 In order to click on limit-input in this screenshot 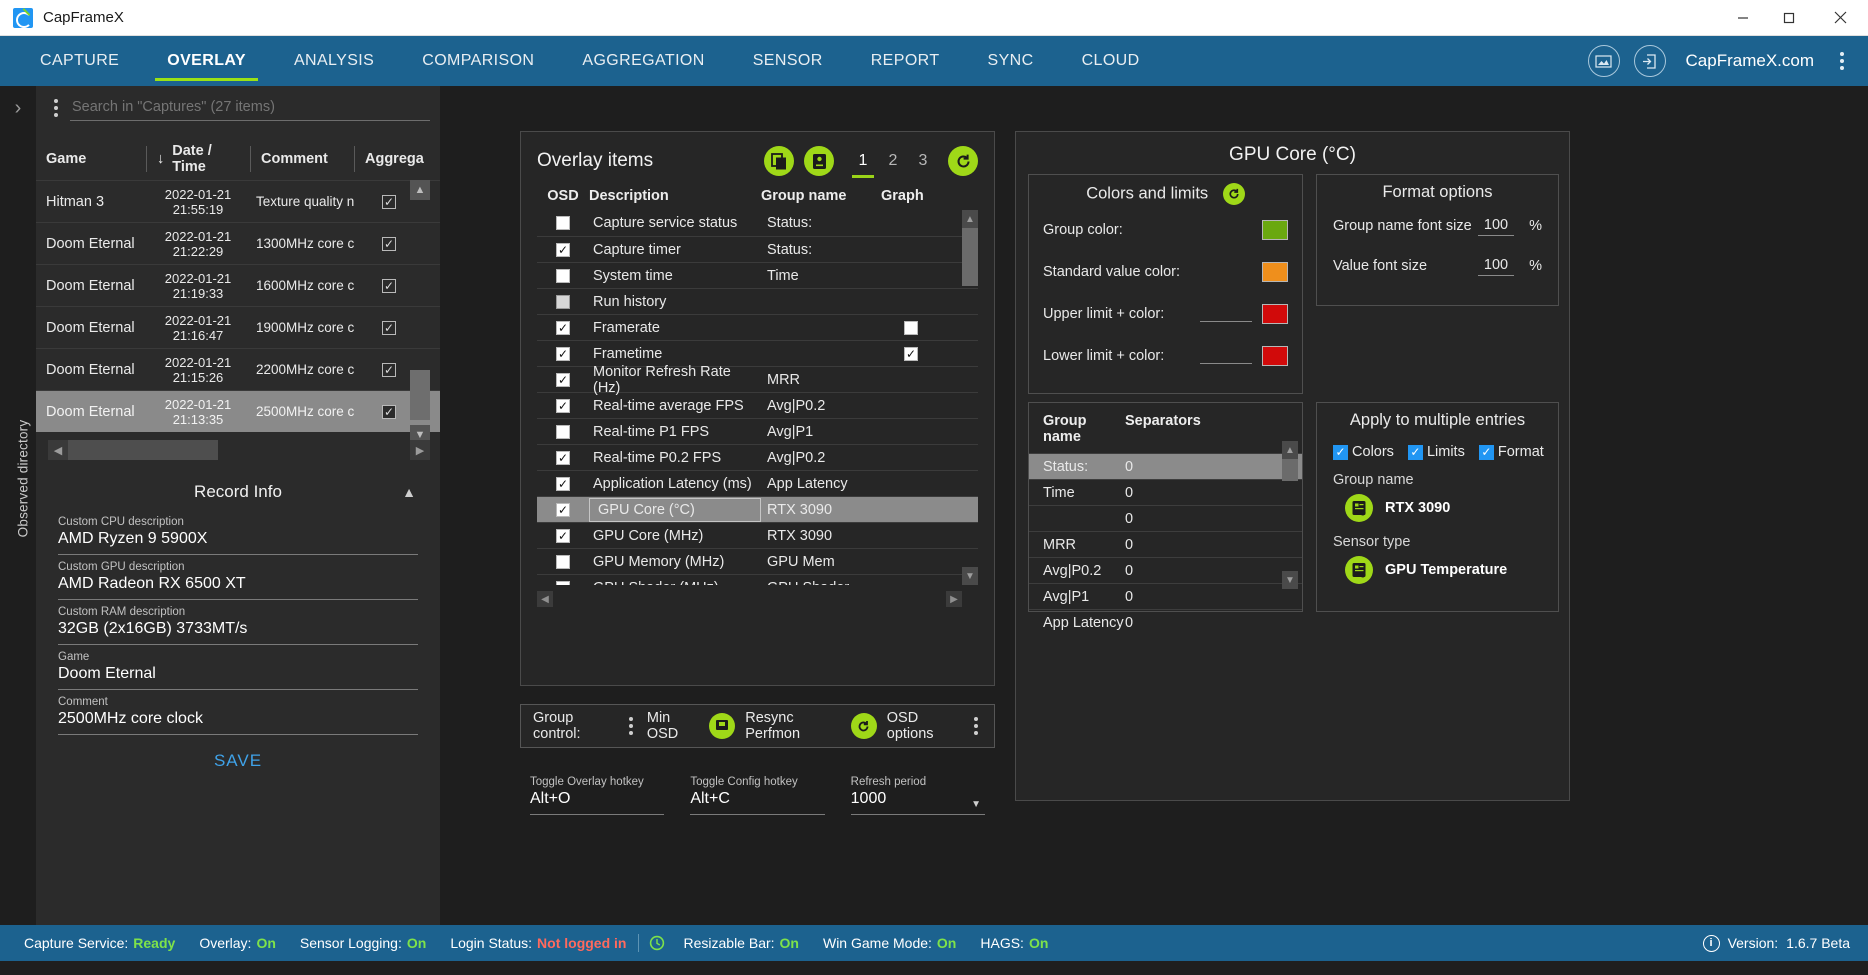, I will do `click(1226, 356)`.